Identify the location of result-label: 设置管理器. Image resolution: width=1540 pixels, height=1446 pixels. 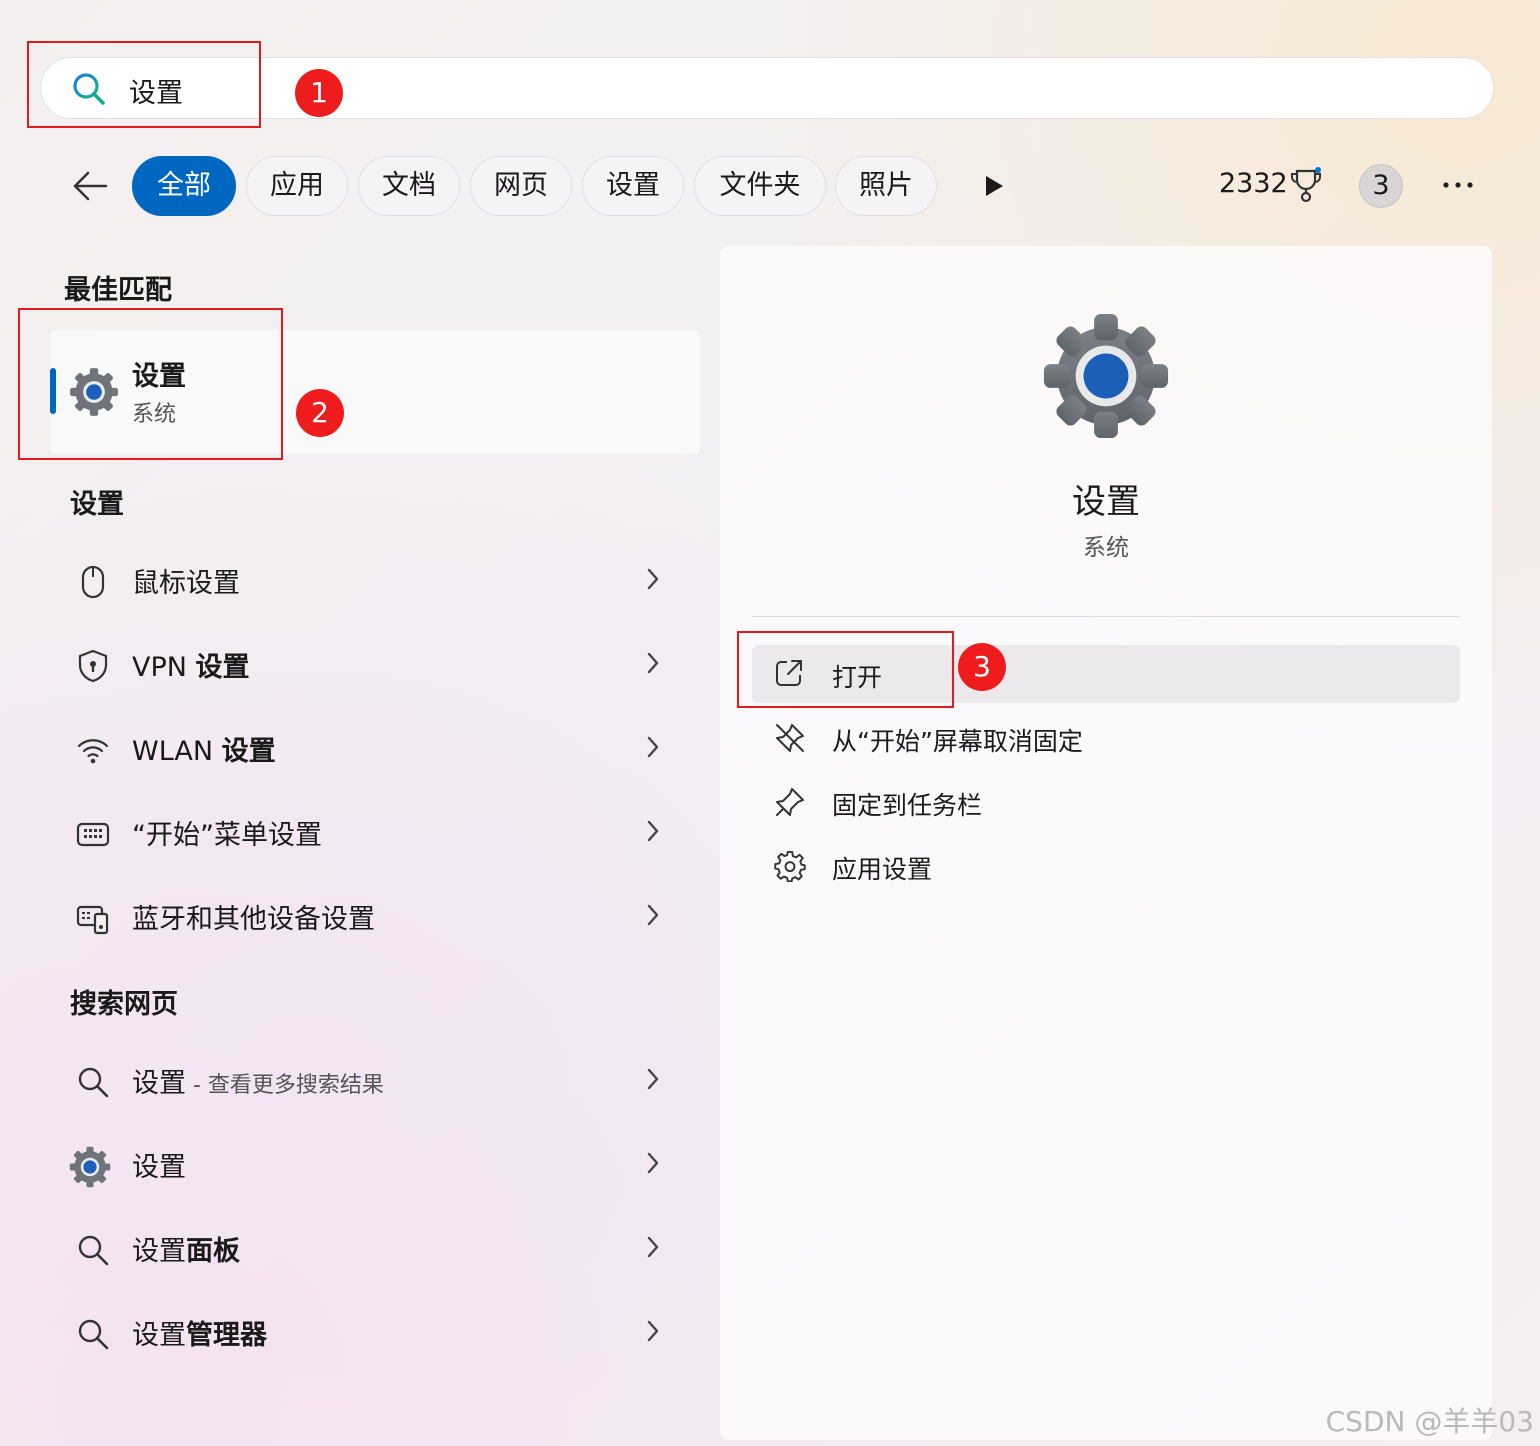
(199, 1332).